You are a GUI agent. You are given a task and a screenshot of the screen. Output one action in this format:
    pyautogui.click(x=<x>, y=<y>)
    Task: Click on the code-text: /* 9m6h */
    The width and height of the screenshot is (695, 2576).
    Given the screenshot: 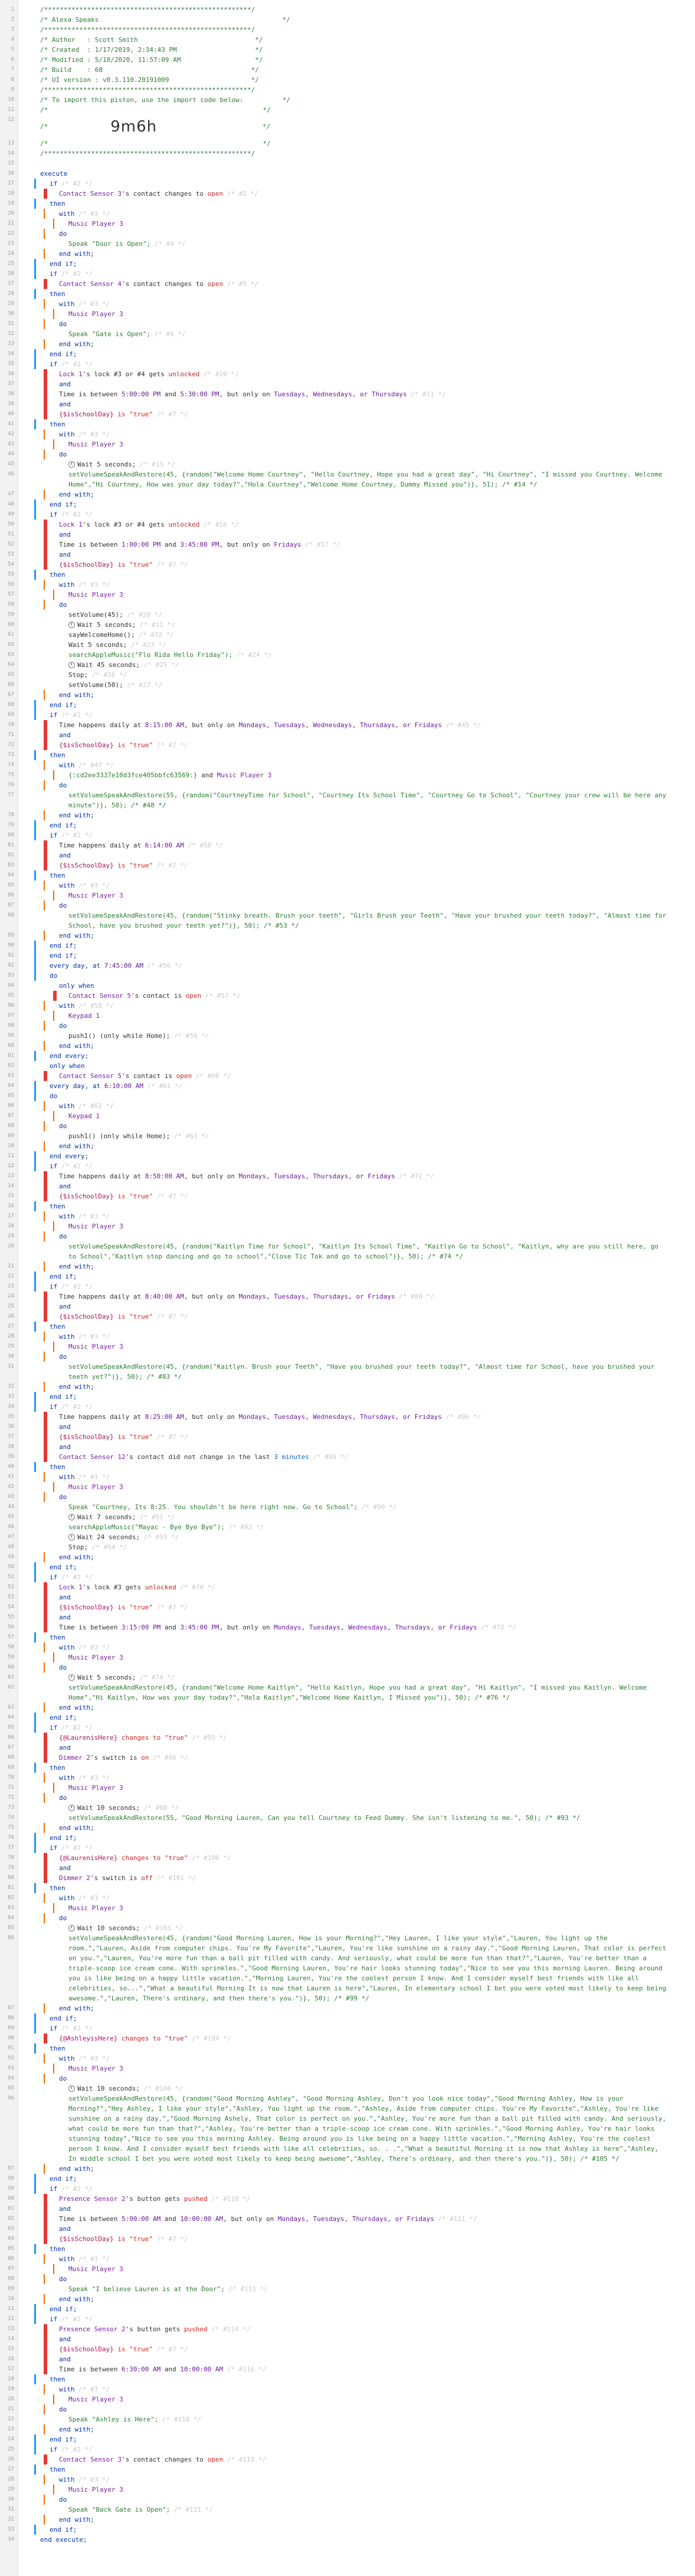 What is the action you would take?
    pyautogui.click(x=363, y=127)
    